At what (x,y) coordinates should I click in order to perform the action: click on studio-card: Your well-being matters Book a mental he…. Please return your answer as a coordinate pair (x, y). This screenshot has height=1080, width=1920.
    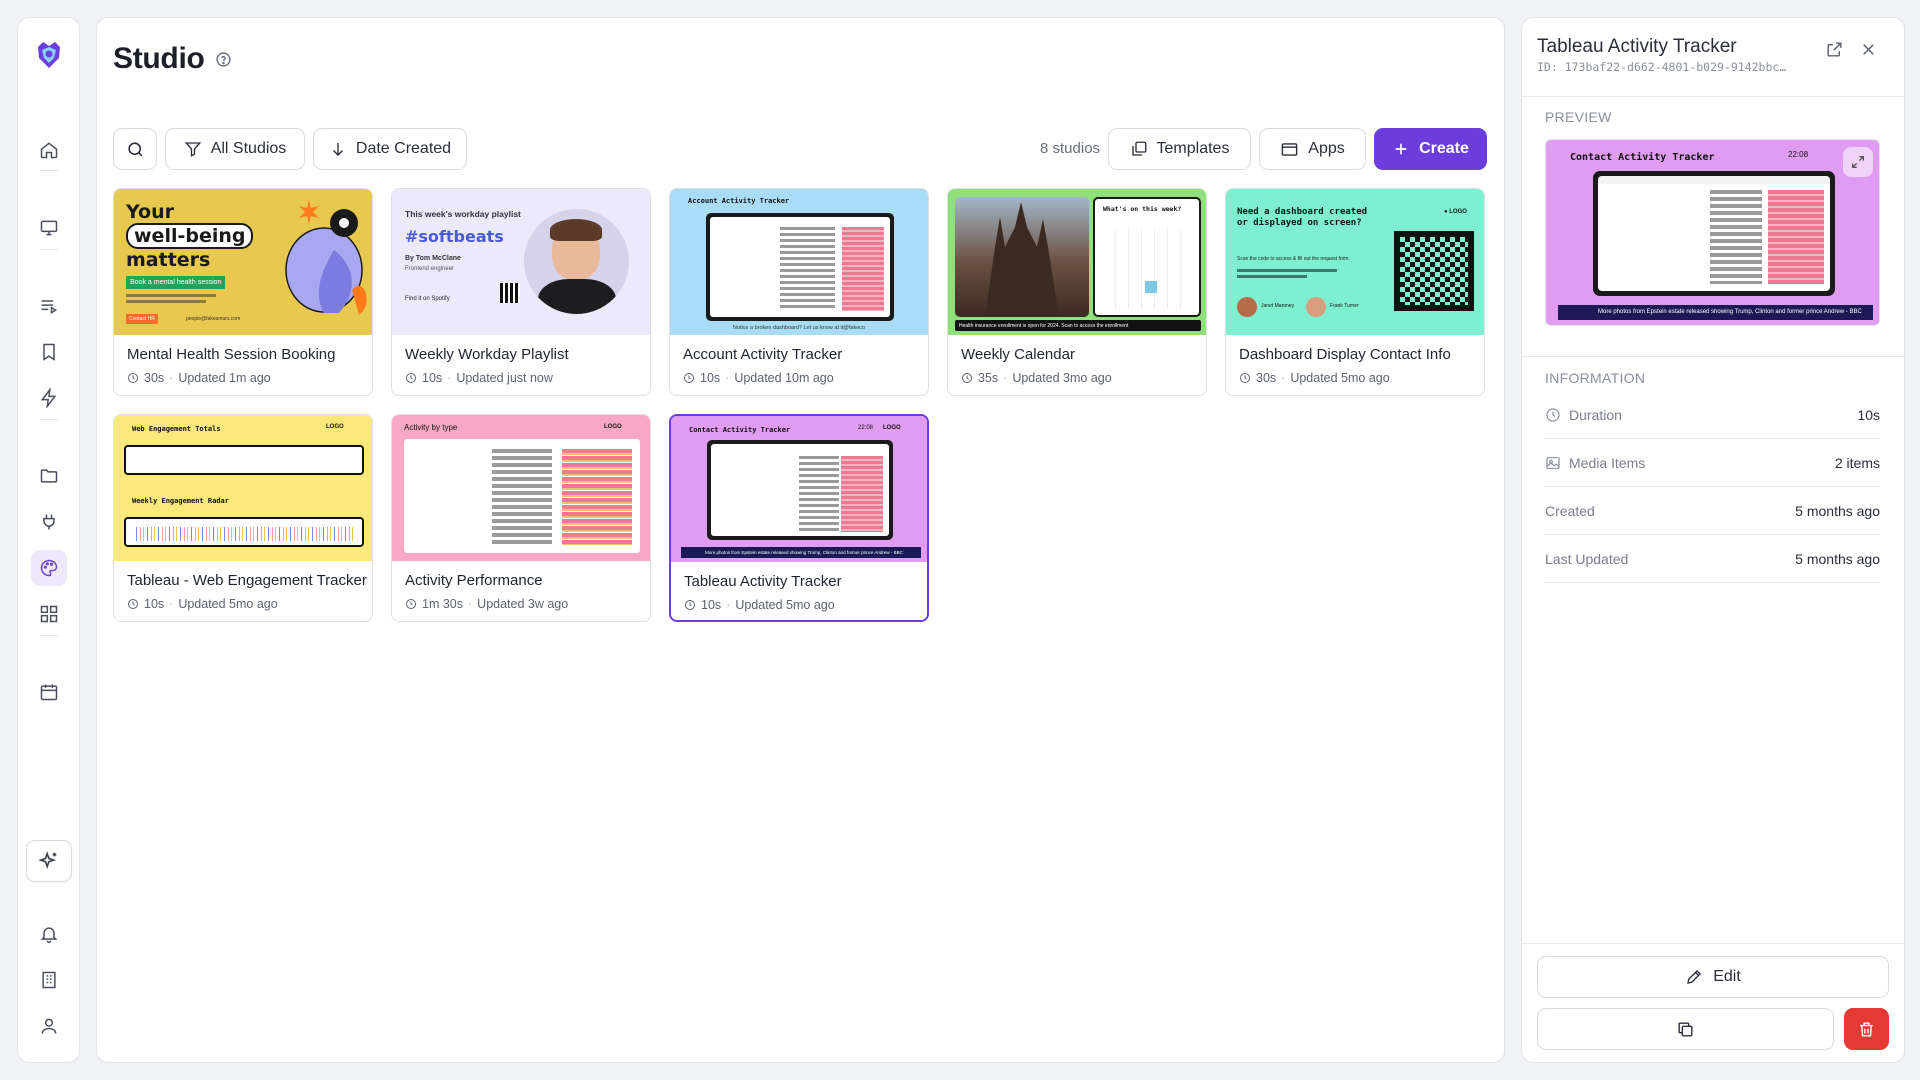
    Looking at the image, I should click on (243, 292).